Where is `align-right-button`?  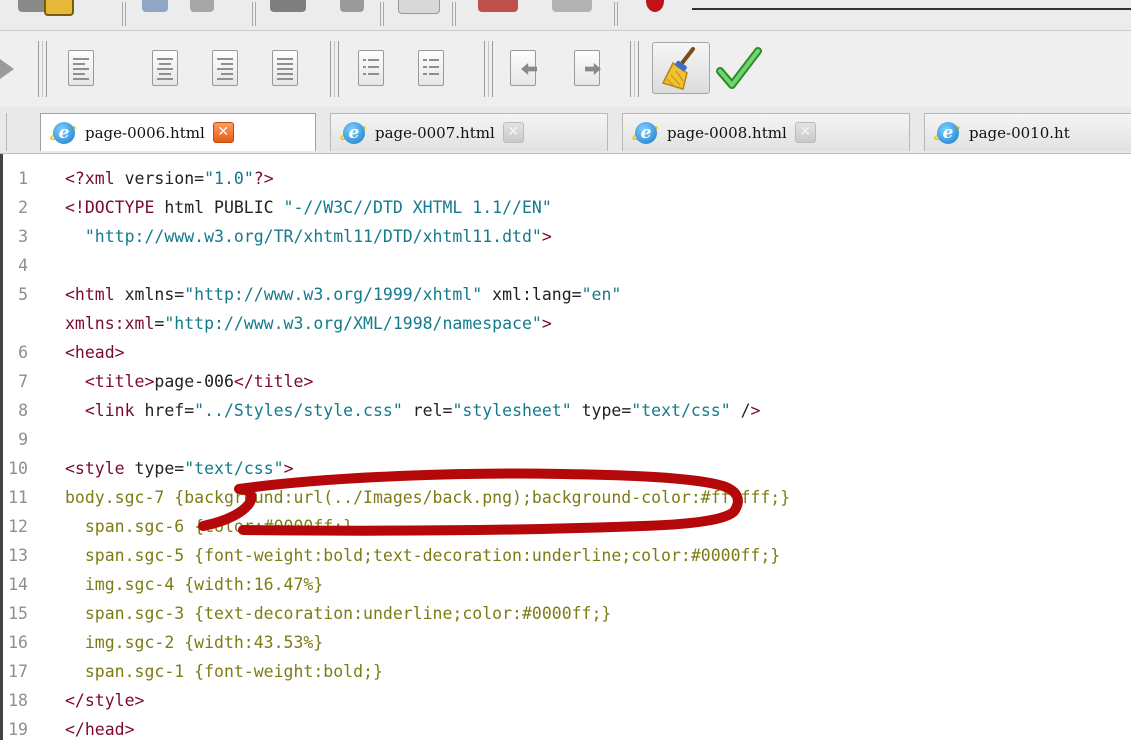
align-right-button is located at coordinates (225, 68).